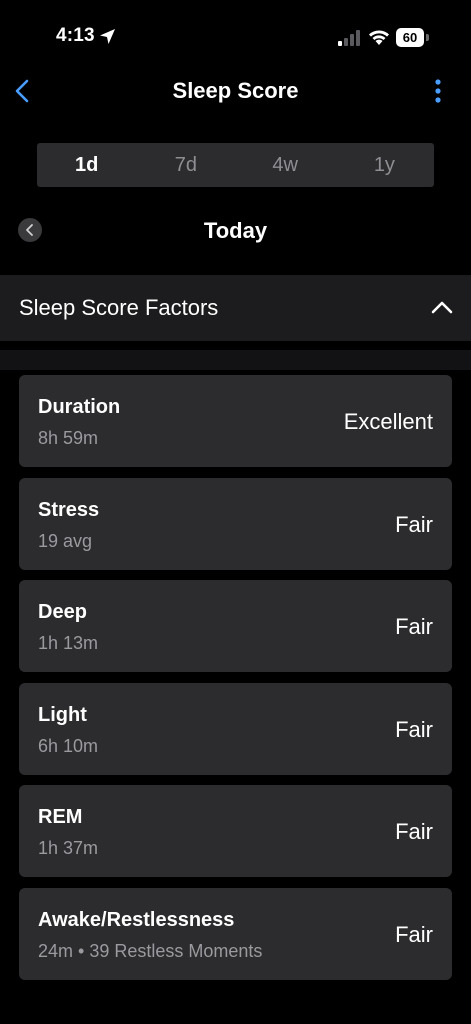 The image size is (471, 1024). I want to click on factor-detail: 1h 37m, so click(68, 848).